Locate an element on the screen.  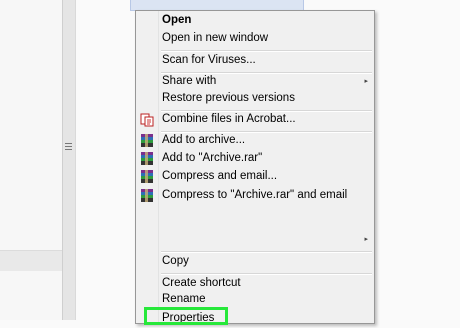
menu-item-open-new-window: Open in new window is located at coordinates (255, 38).